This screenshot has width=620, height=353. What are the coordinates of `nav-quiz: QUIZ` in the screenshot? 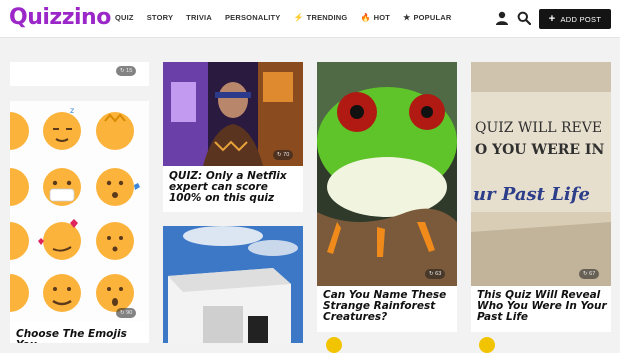 It's located at (124, 17).